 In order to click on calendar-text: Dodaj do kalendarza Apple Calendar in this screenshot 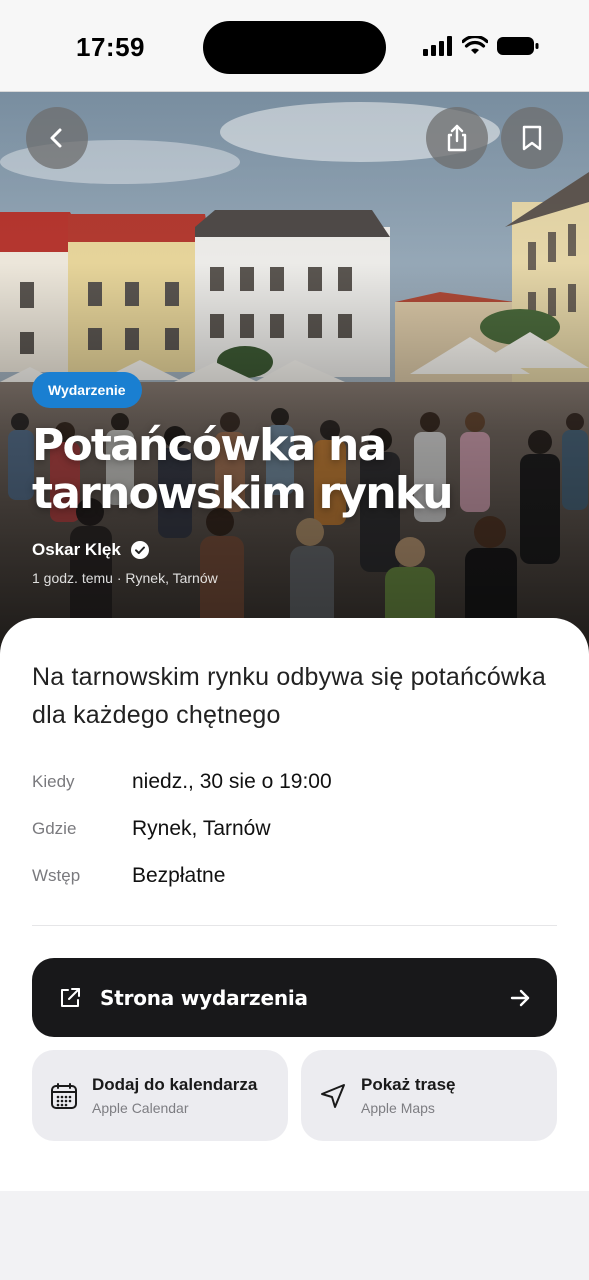, I will do `click(174, 1095)`.